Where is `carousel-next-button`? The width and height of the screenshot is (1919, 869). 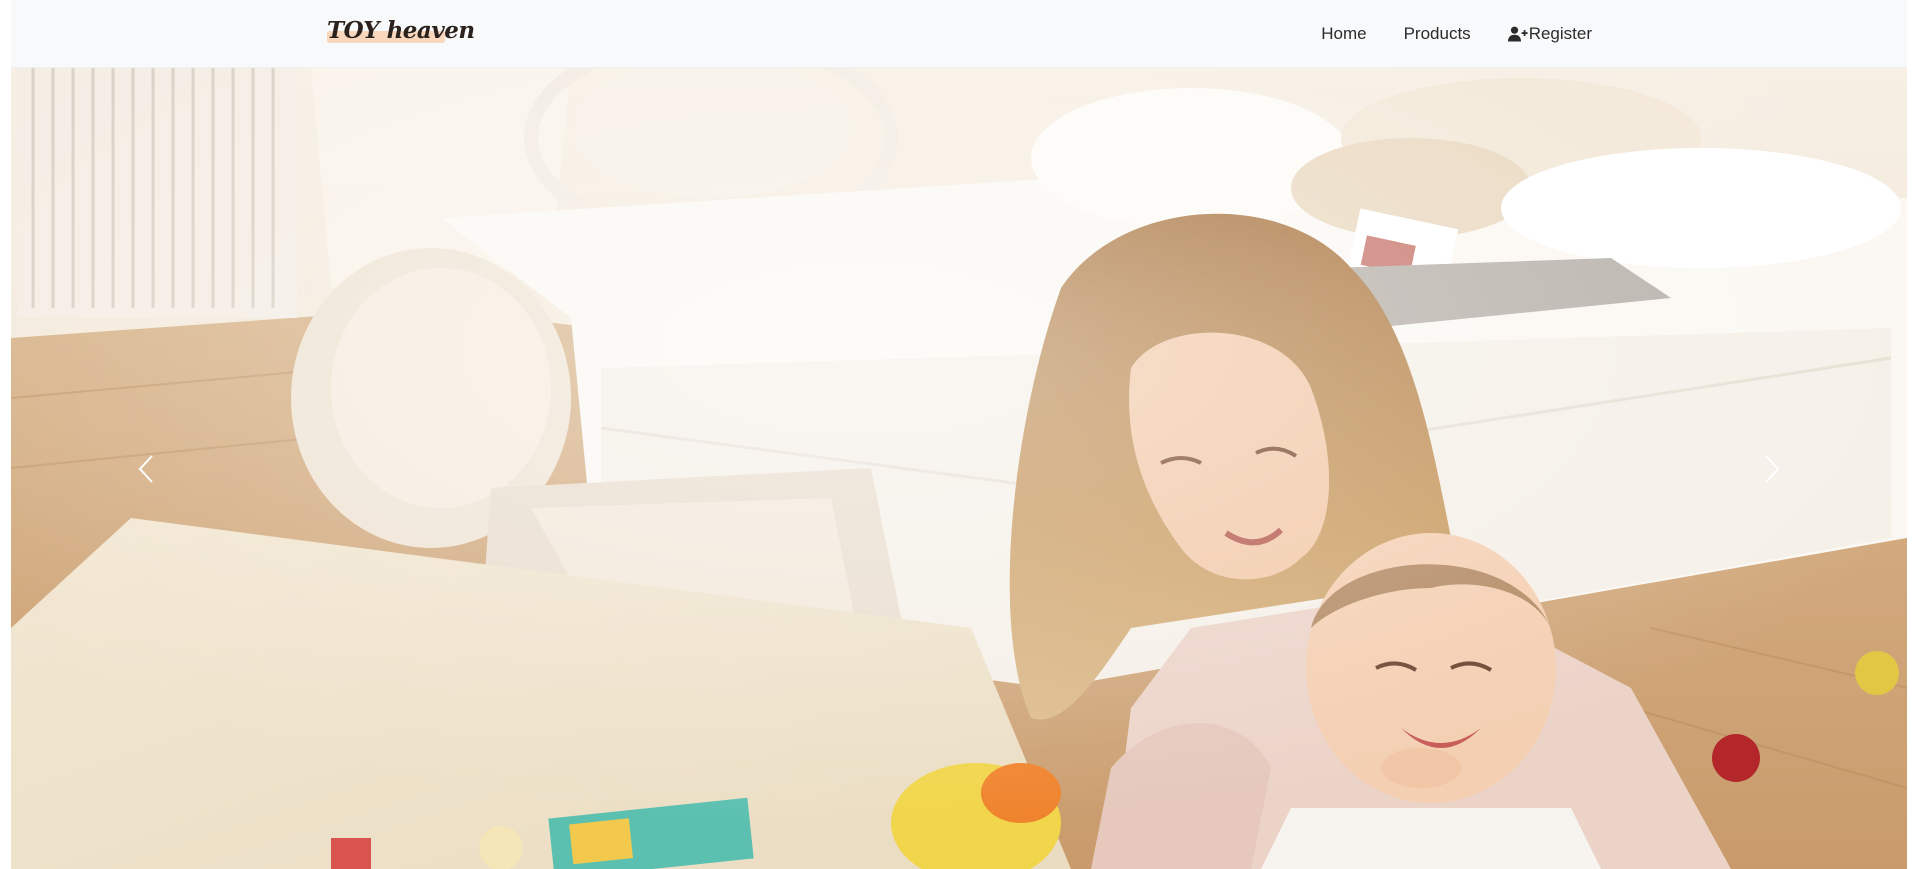 carousel-next-button is located at coordinates (1772, 468).